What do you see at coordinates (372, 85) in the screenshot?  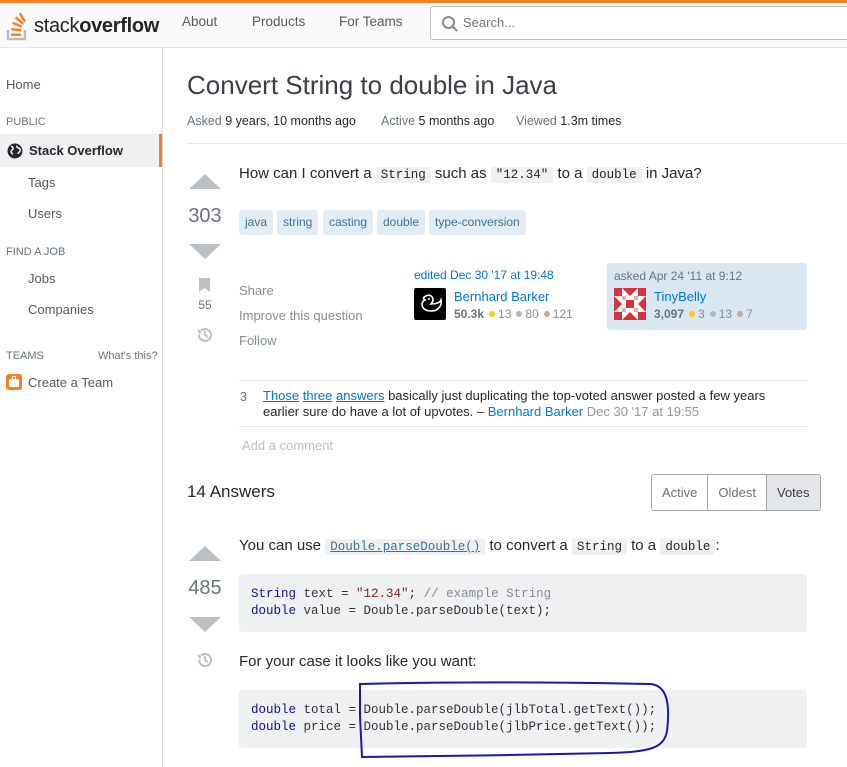 I see `question-title: Convert String to double in Java` at bounding box center [372, 85].